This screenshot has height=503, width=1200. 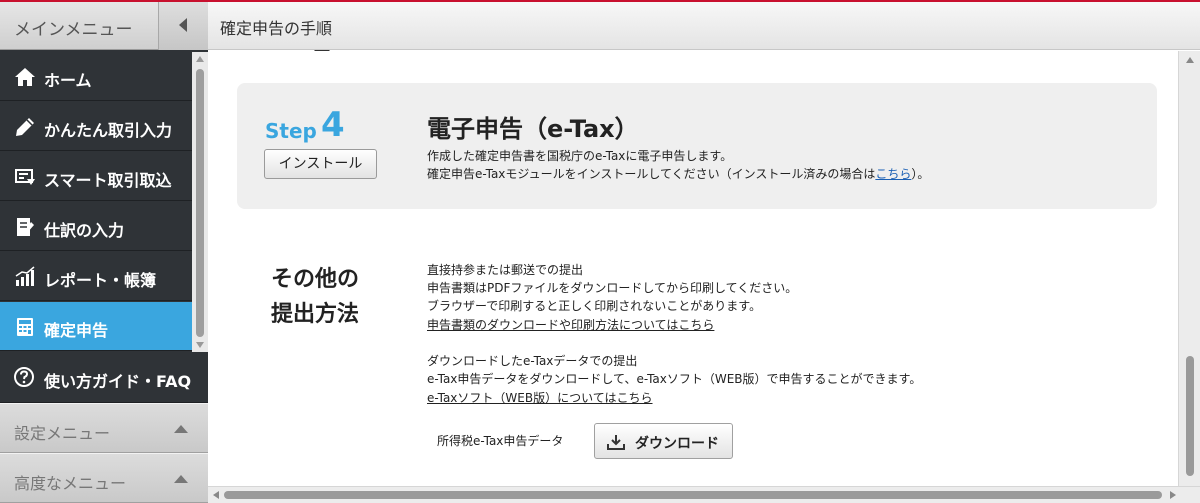 What do you see at coordinates (108, 130) in the screenshot?
I see `sidebar-item-label: かんたん取引入力` at bounding box center [108, 130].